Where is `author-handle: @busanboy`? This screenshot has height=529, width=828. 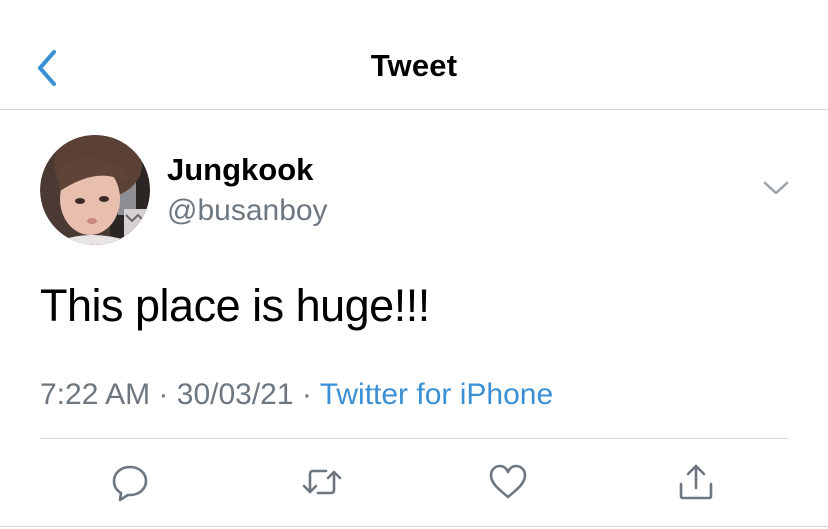 author-handle: @busanboy is located at coordinates (247, 211).